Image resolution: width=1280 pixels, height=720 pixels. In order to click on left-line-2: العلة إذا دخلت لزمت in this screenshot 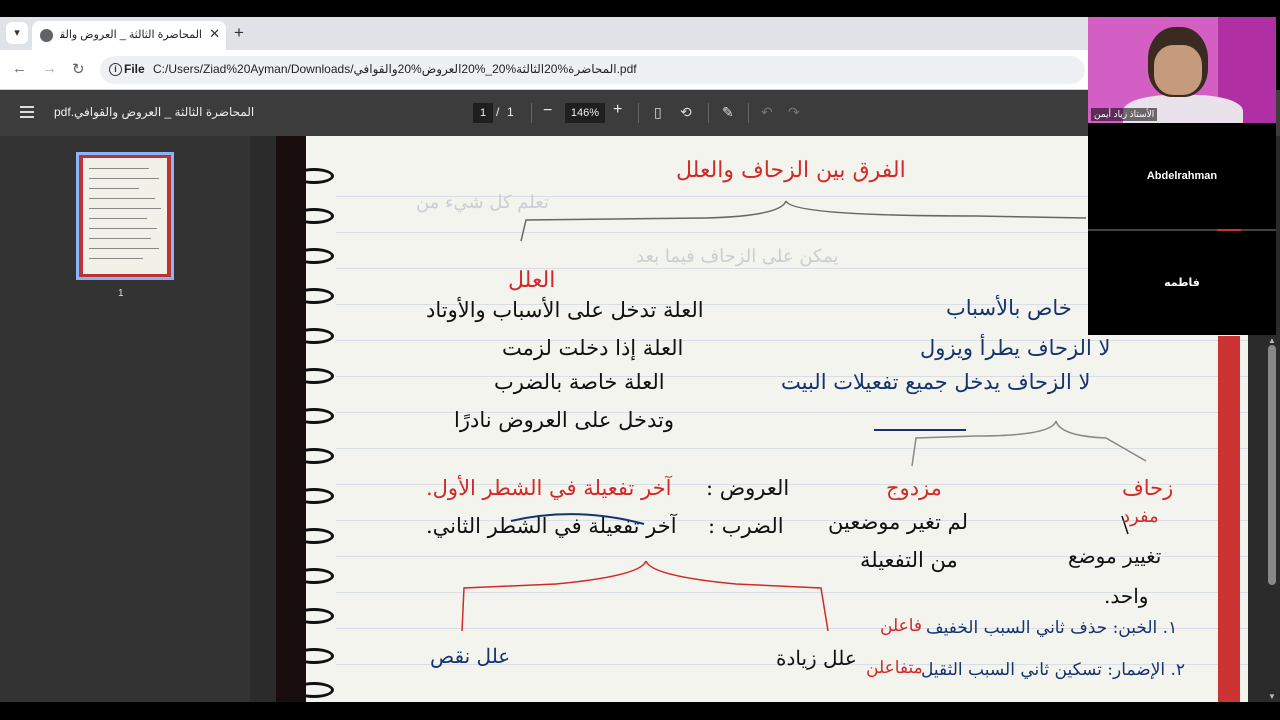, I will do `click(593, 348)`.